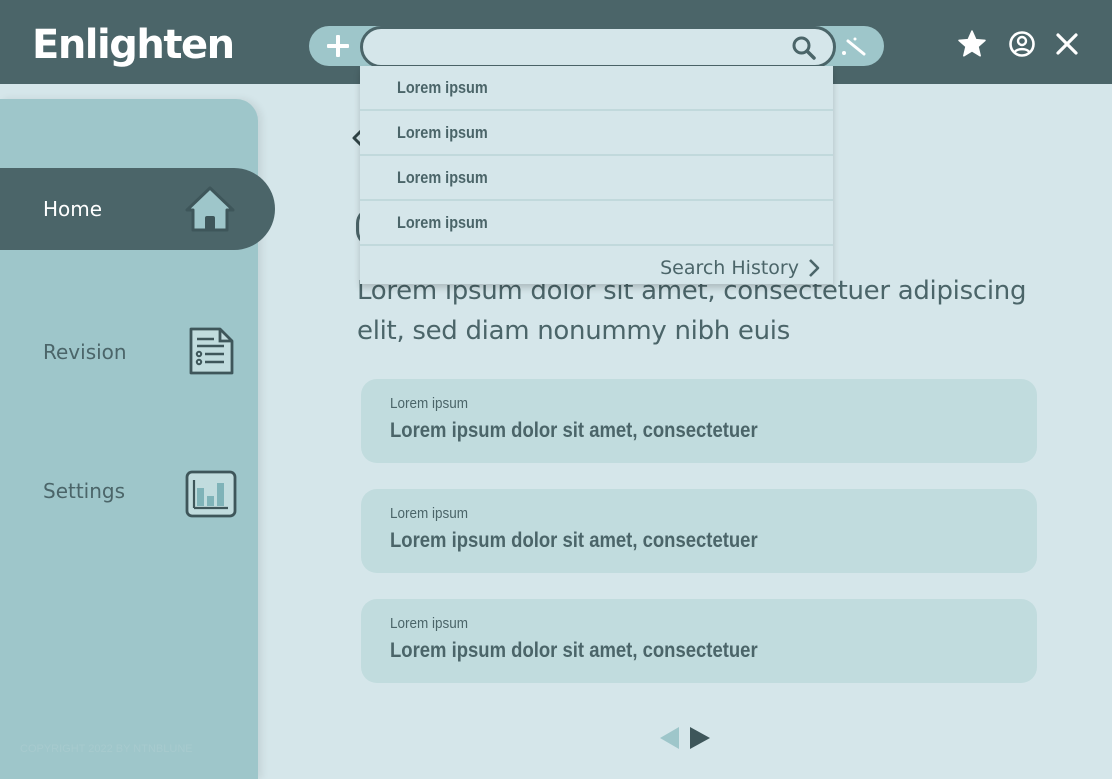  Describe the element at coordinates (84, 491) in the screenshot. I see `sidebar-item-label: Settings` at that location.